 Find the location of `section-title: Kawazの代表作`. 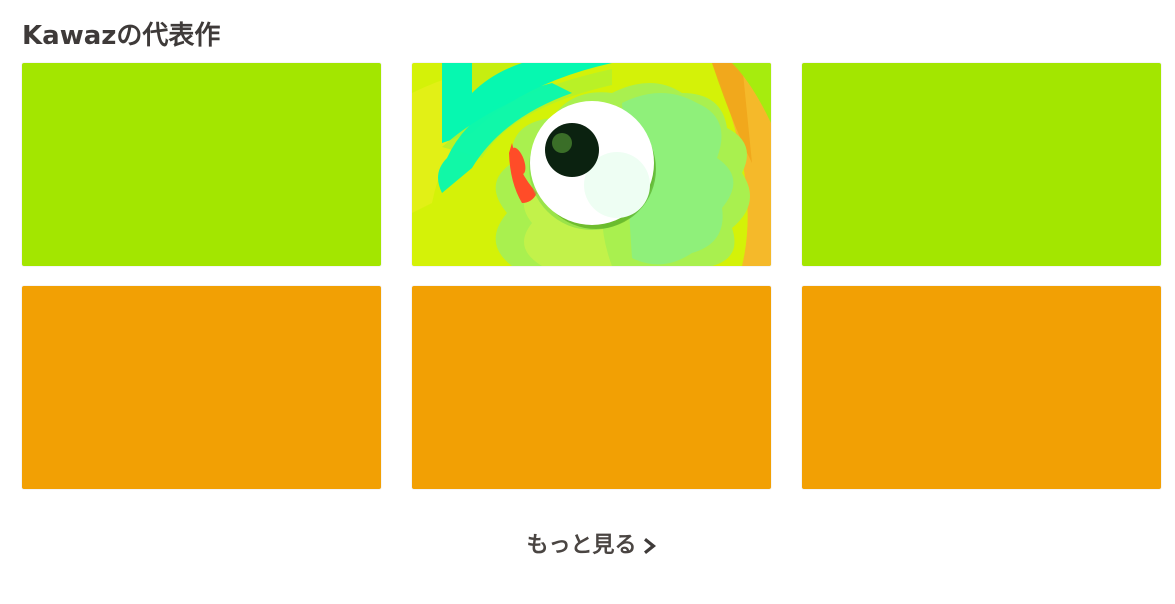

section-title: Kawazの代表作 is located at coordinates (121, 36).